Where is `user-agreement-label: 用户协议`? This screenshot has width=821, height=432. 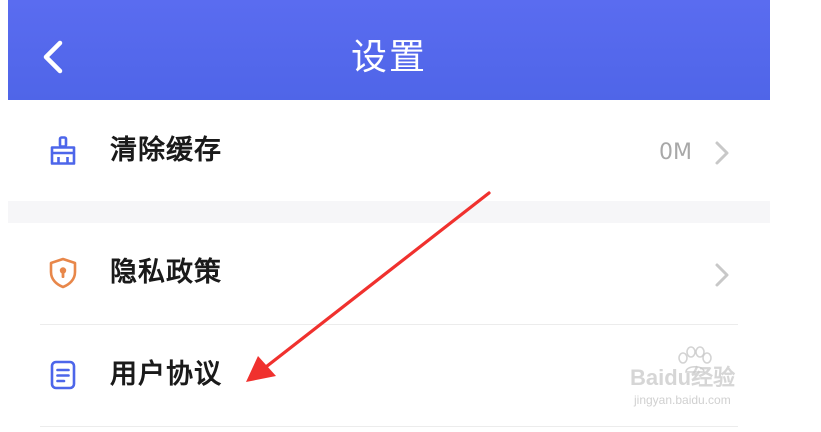
user-agreement-label: 用户协议 is located at coordinates (166, 374).